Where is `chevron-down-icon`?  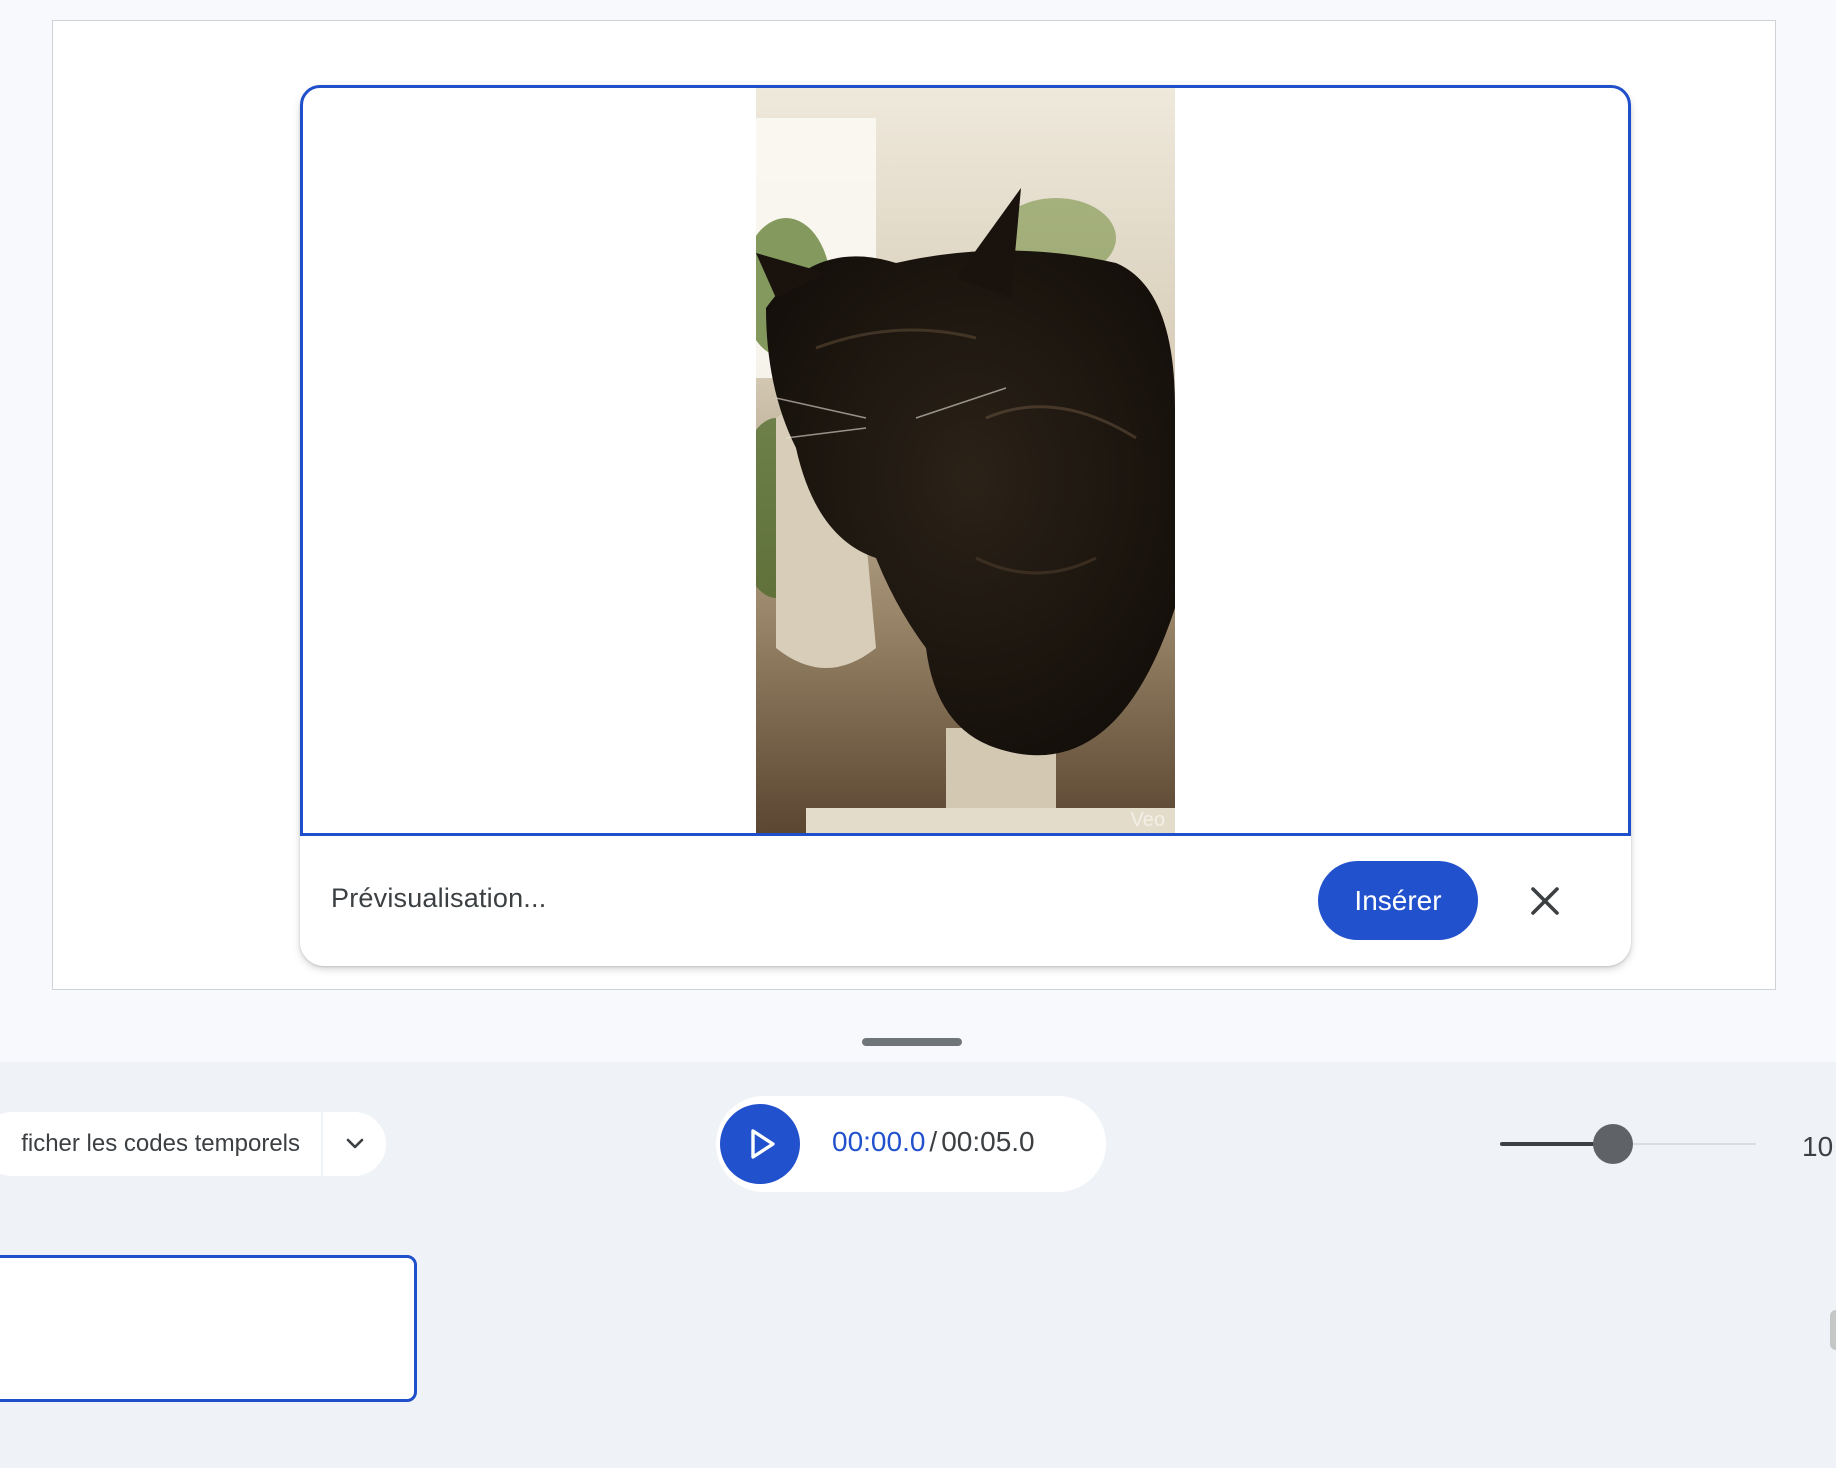 chevron-down-icon is located at coordinates (354, 1143).